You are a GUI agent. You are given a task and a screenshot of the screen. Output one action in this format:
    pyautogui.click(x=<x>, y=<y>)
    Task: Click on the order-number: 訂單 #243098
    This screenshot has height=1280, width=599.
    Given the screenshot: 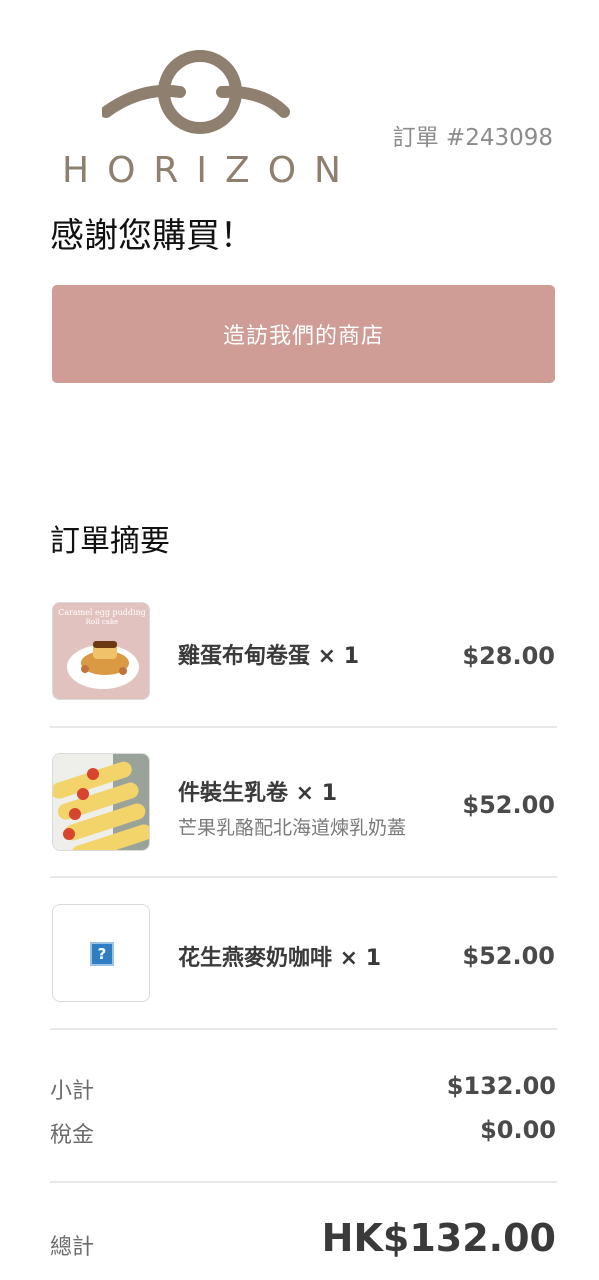 What is the action you would take?
    pyautogui.click(x=472, y=138)
    